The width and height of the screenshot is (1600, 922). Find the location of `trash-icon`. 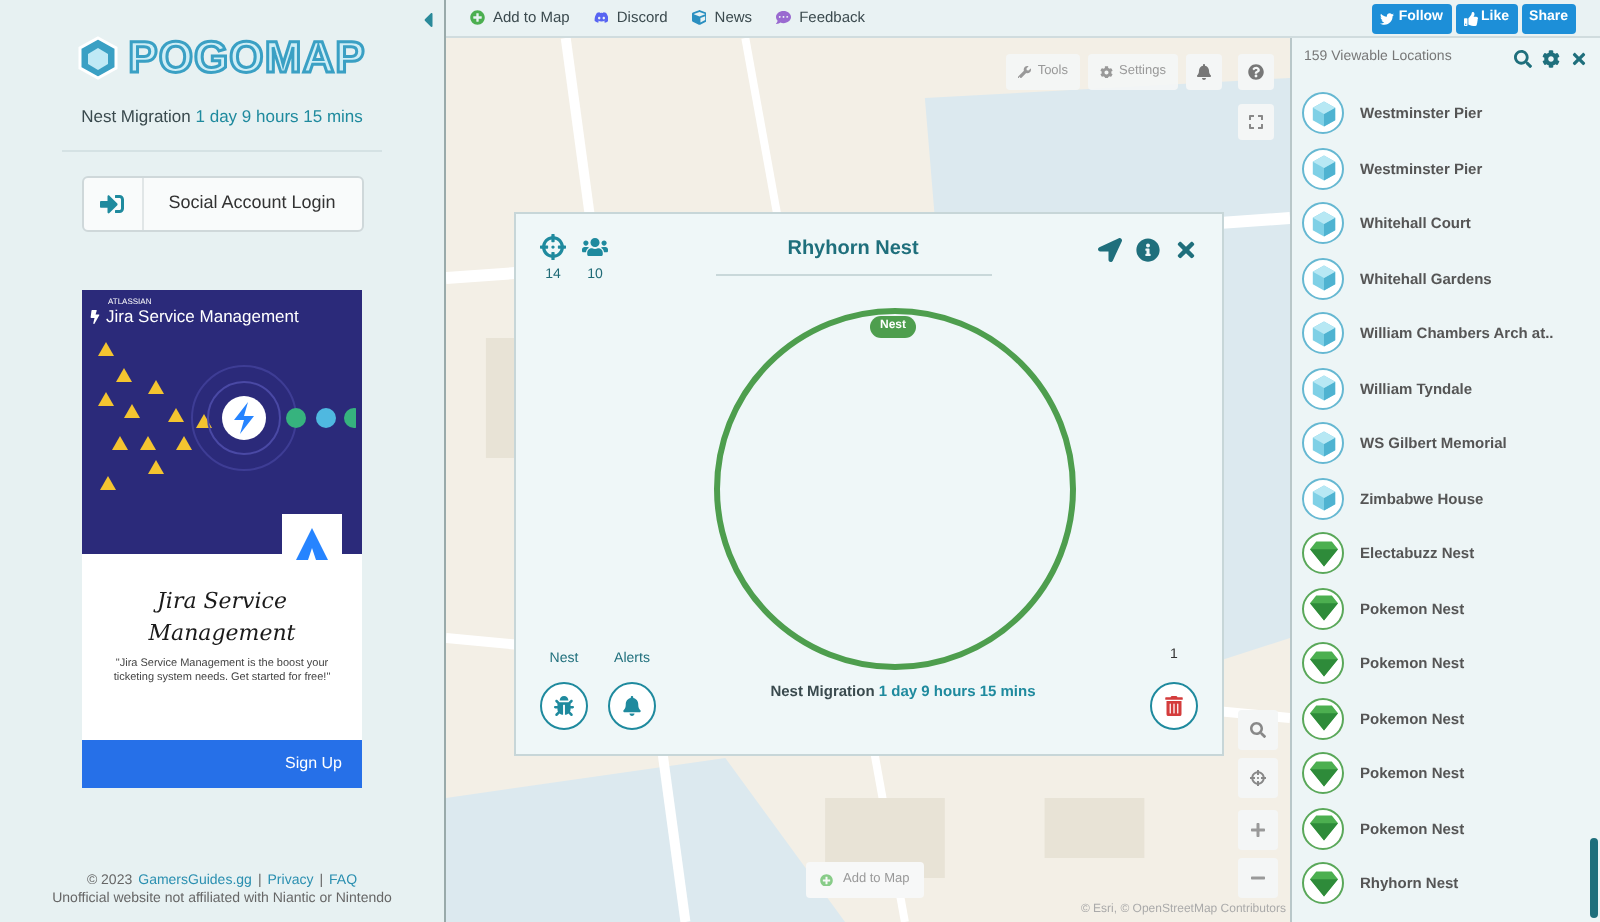

trash-icon is located at coordinates (1174, 706).